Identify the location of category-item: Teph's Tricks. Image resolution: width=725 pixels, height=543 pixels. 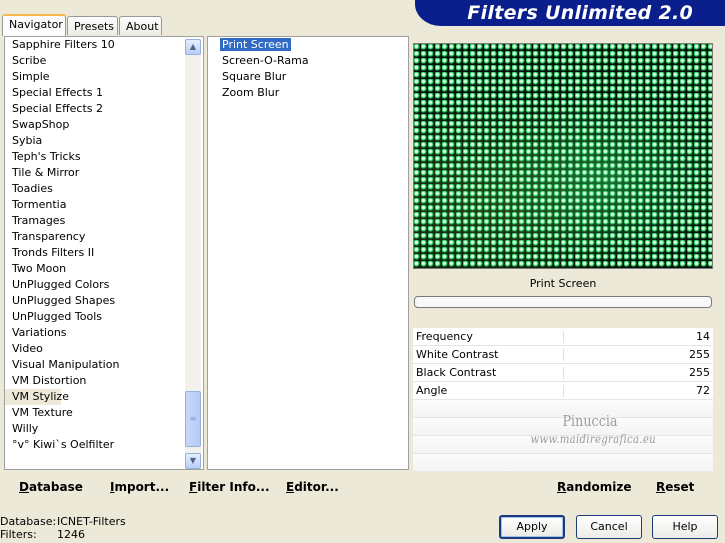
(104, 157).